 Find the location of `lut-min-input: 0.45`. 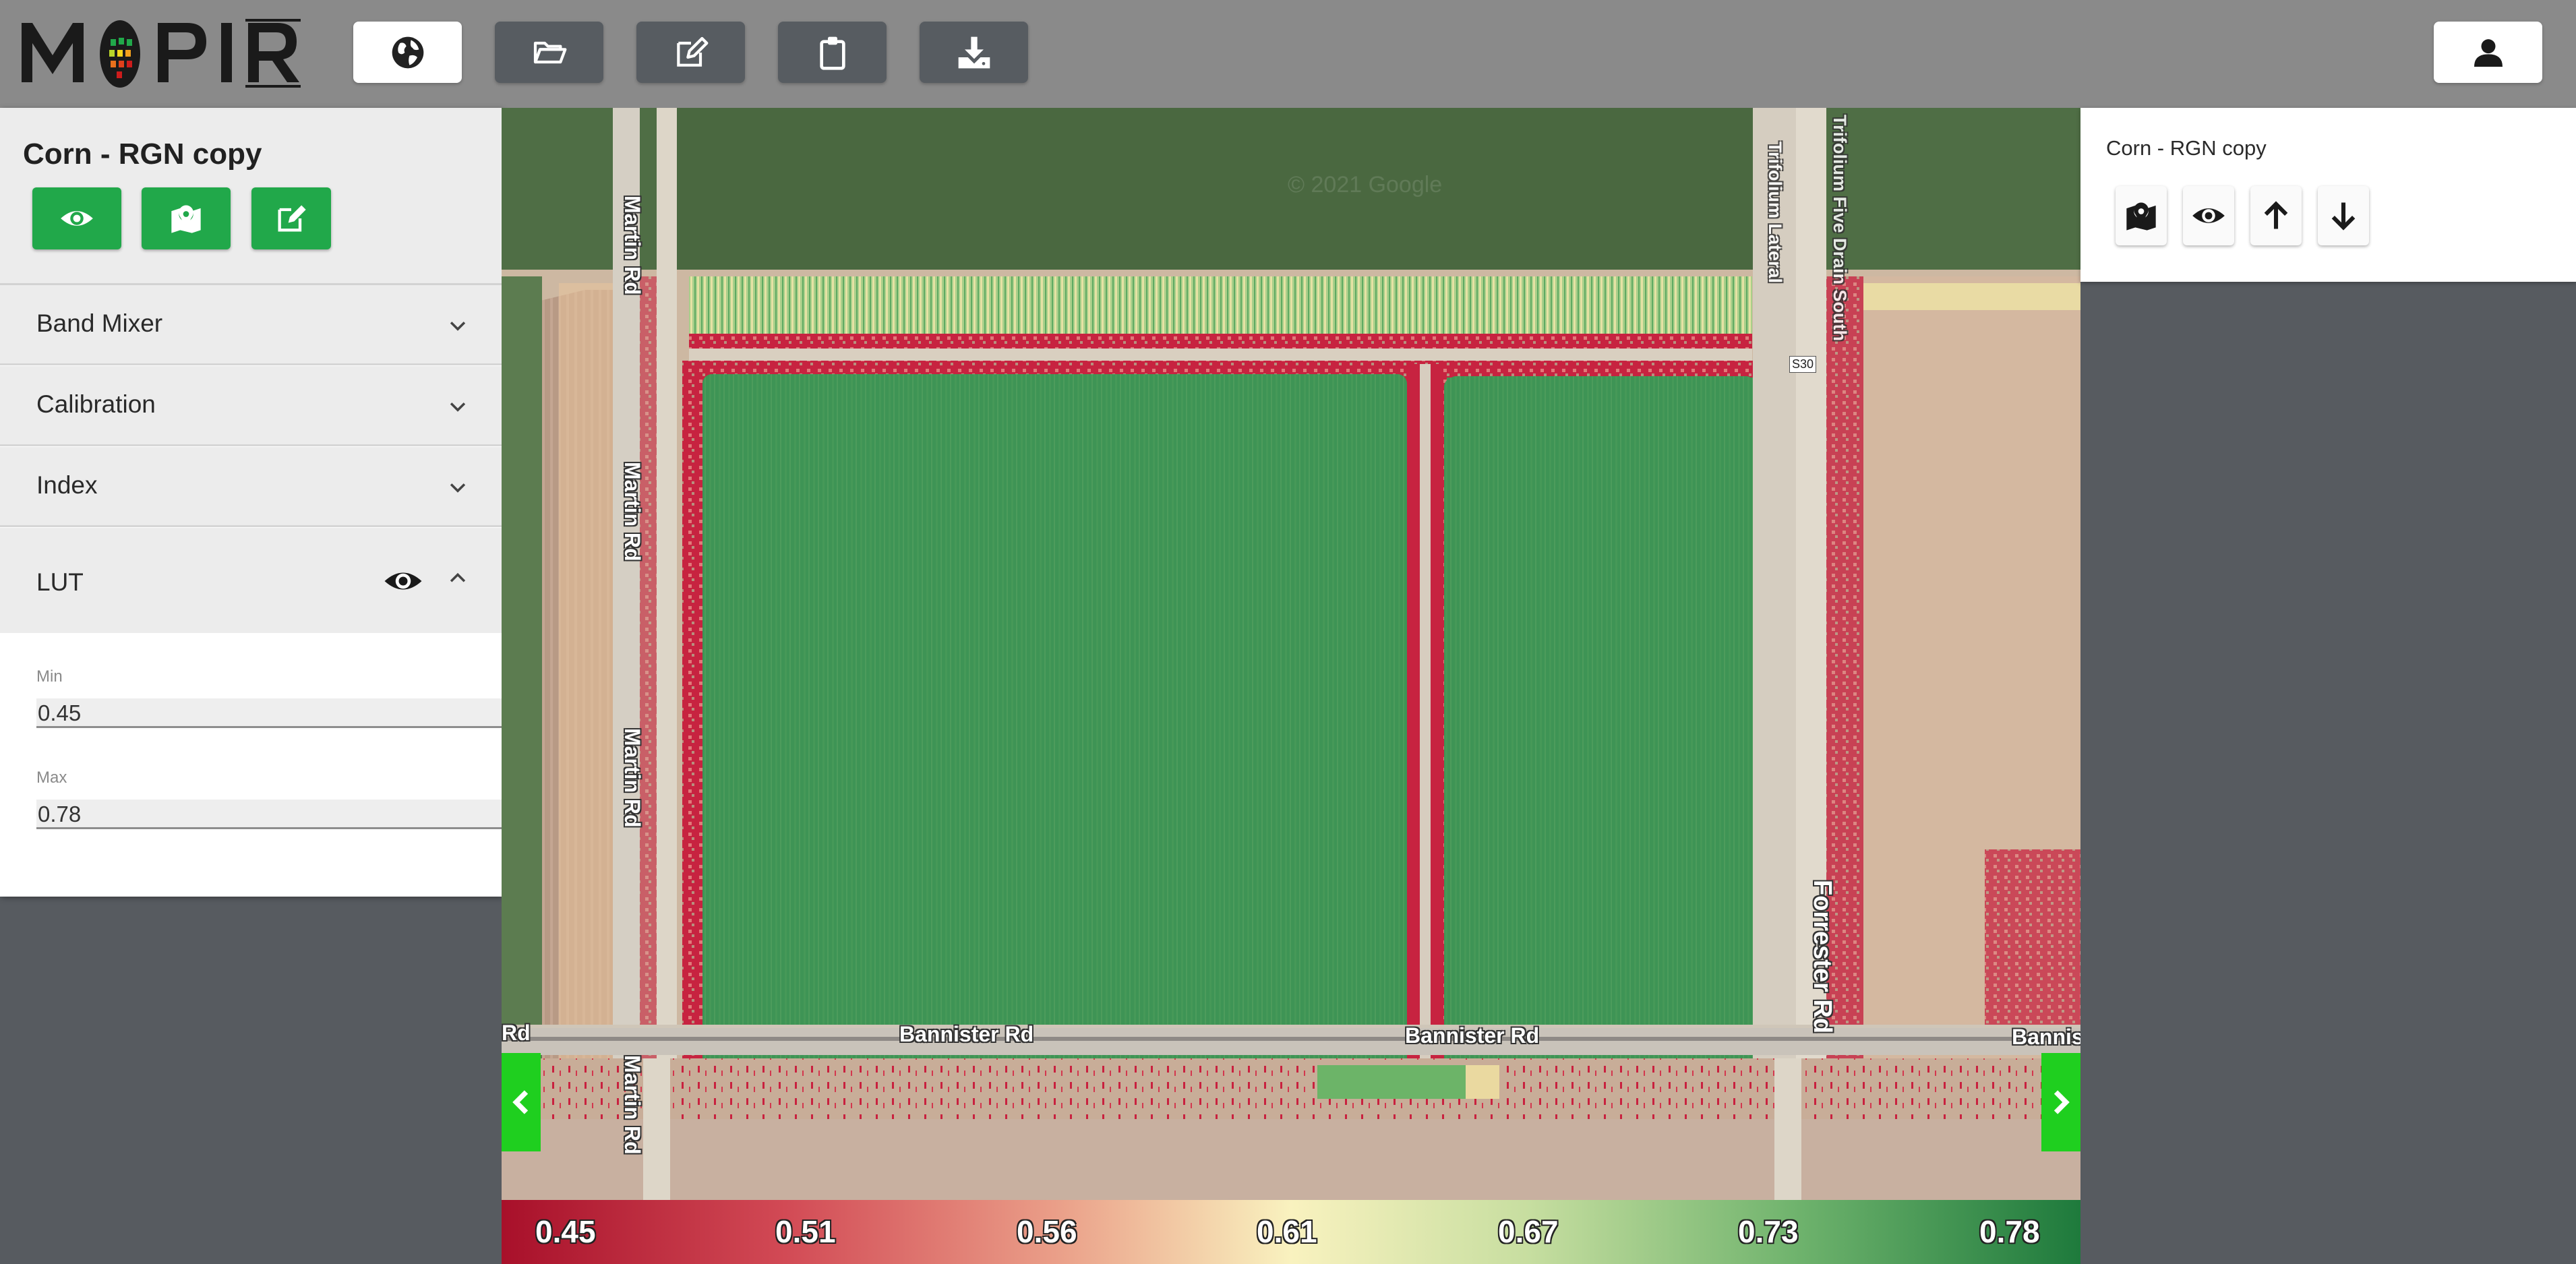

lut-min-input: 0.45 is located at coordinates (269, 713).